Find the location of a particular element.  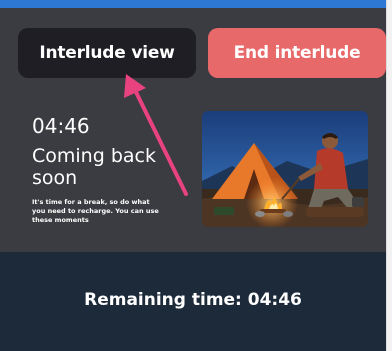

remaining-time: Remaining time: 04:46 is located at coordinates (193, 300).